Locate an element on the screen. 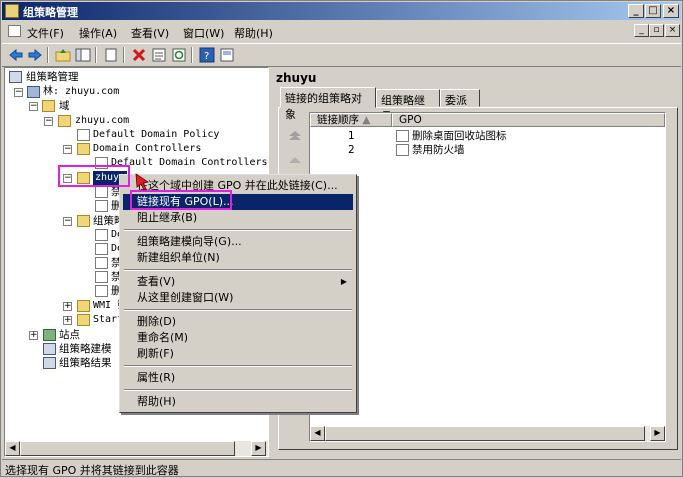  domains-icon is located at coordinates (48, 106).